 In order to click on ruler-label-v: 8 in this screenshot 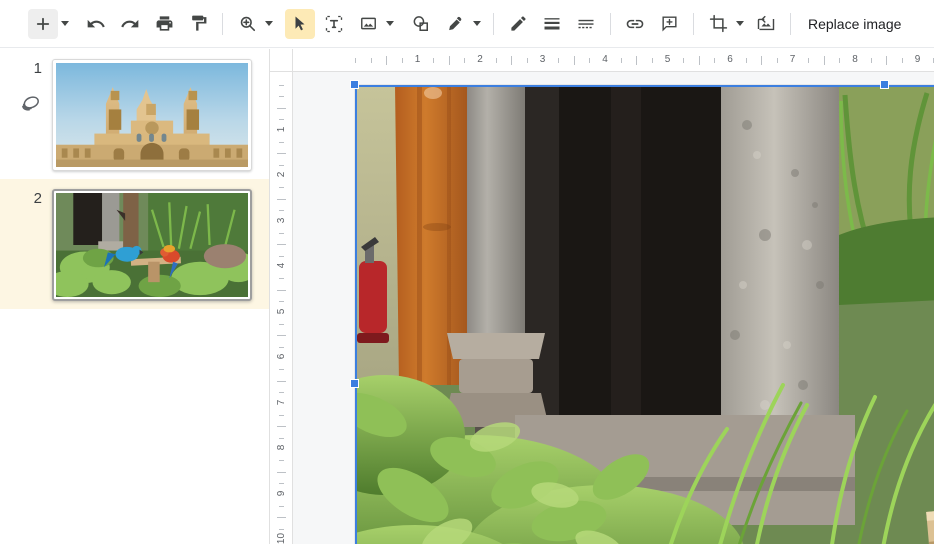, I will do `click(281, 447)`.